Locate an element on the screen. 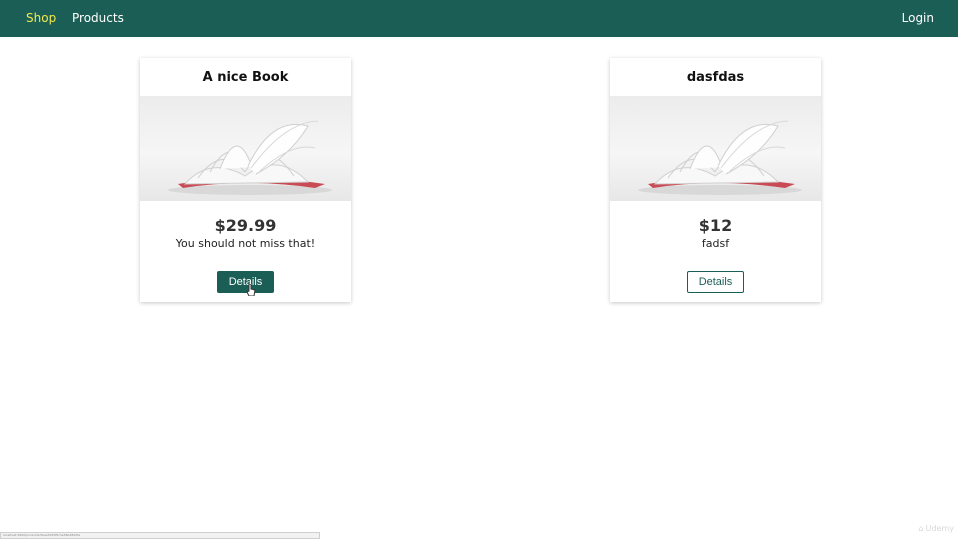  pointer-cursor-icon is located at coordinates (251, 290).